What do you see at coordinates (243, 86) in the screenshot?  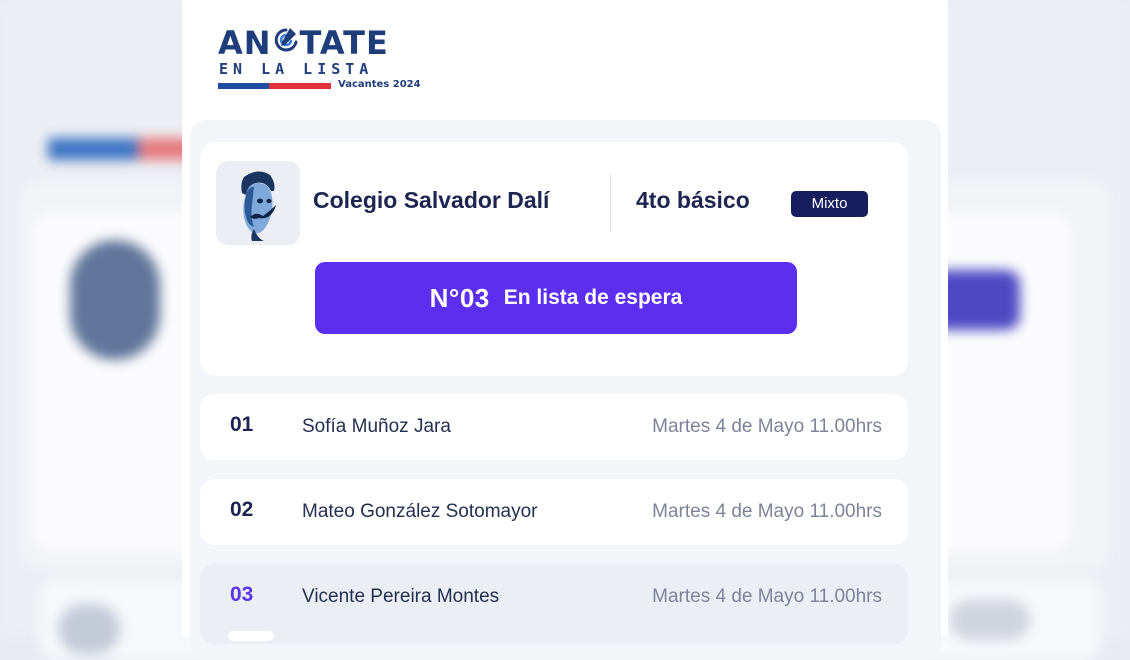 I see `logo-flag-blue` at bounding box center [243, 86].